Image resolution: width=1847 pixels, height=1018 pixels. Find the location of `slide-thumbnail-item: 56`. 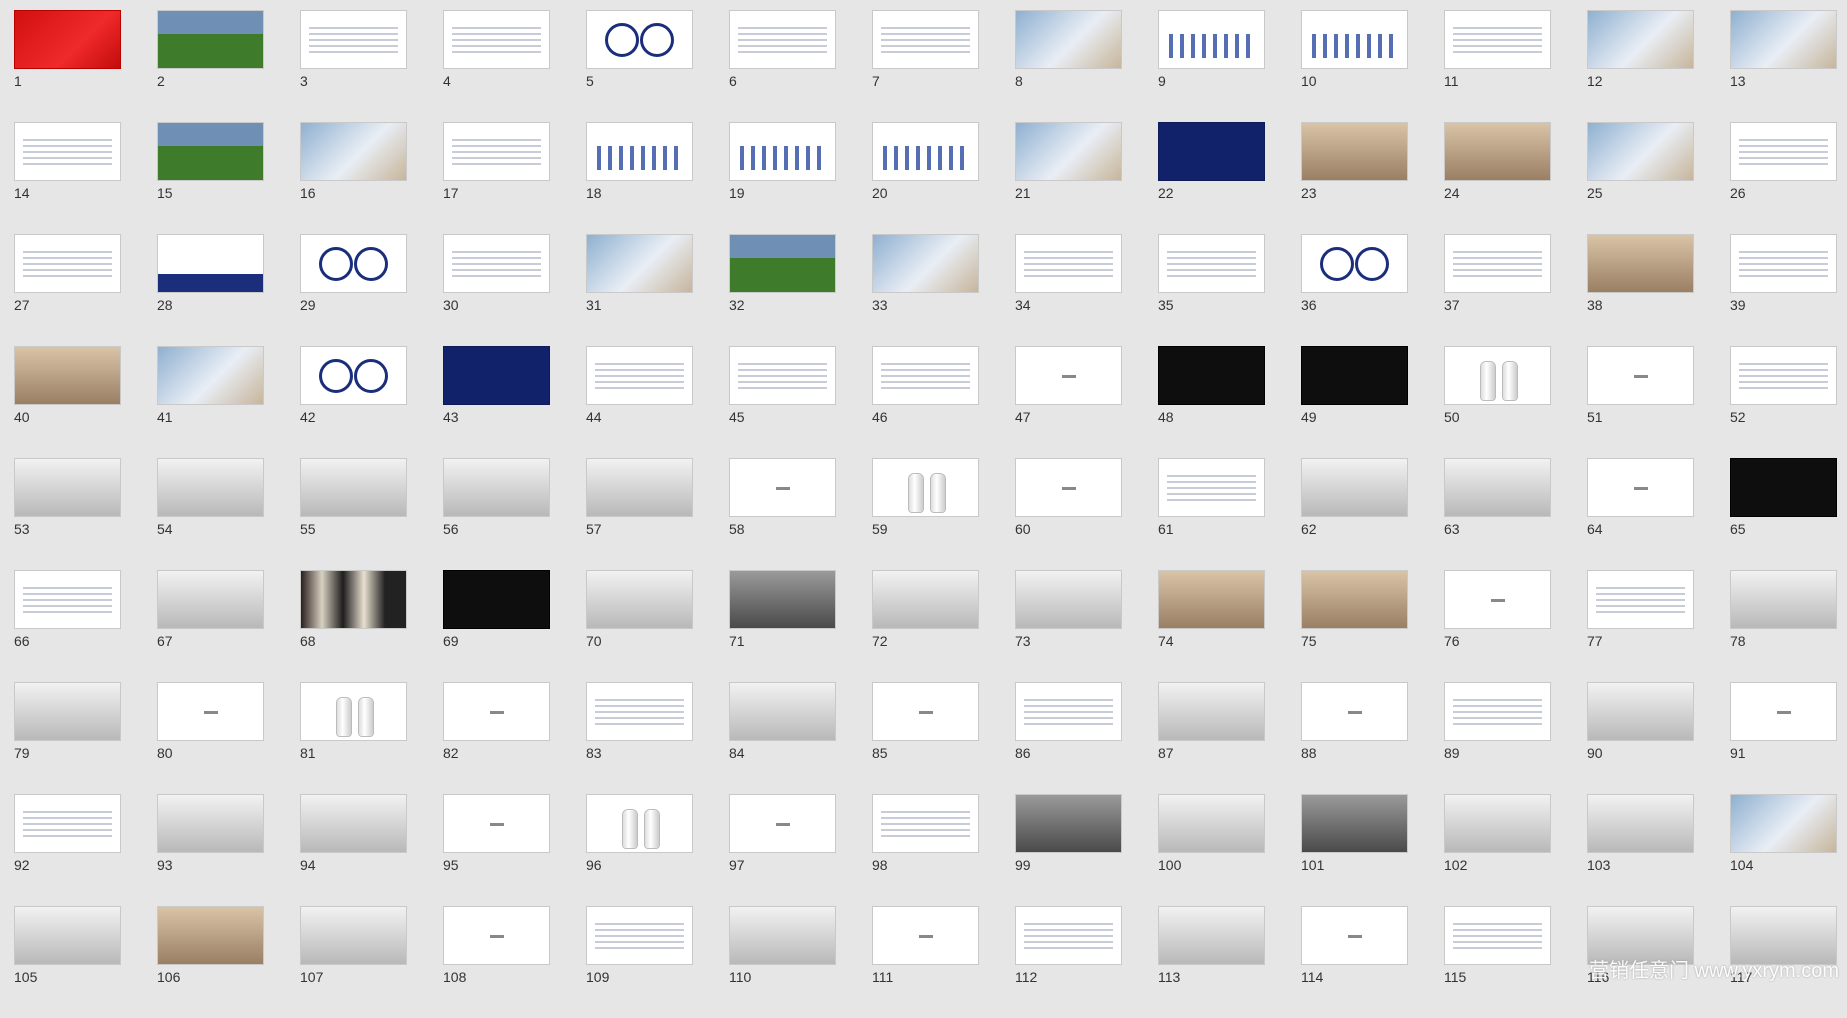

slide-thumbnail-item: 56 is located at coordinates (496, 514).